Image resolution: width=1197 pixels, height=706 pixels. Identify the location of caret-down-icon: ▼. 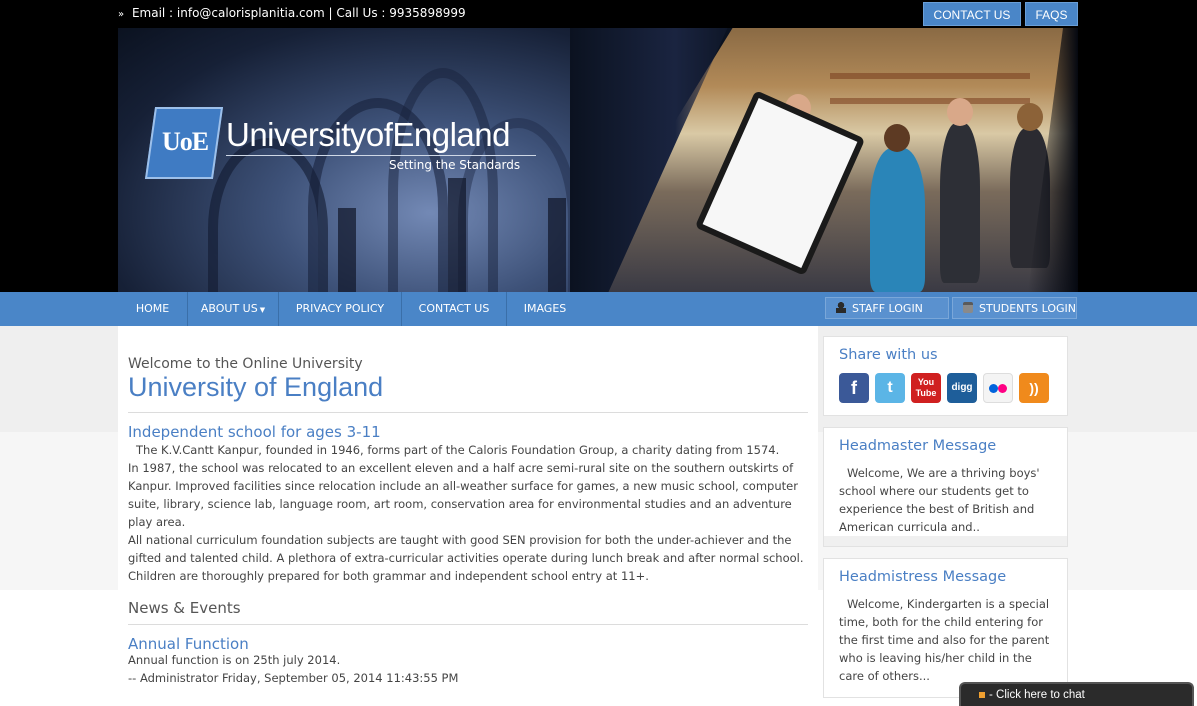
(262, 310).